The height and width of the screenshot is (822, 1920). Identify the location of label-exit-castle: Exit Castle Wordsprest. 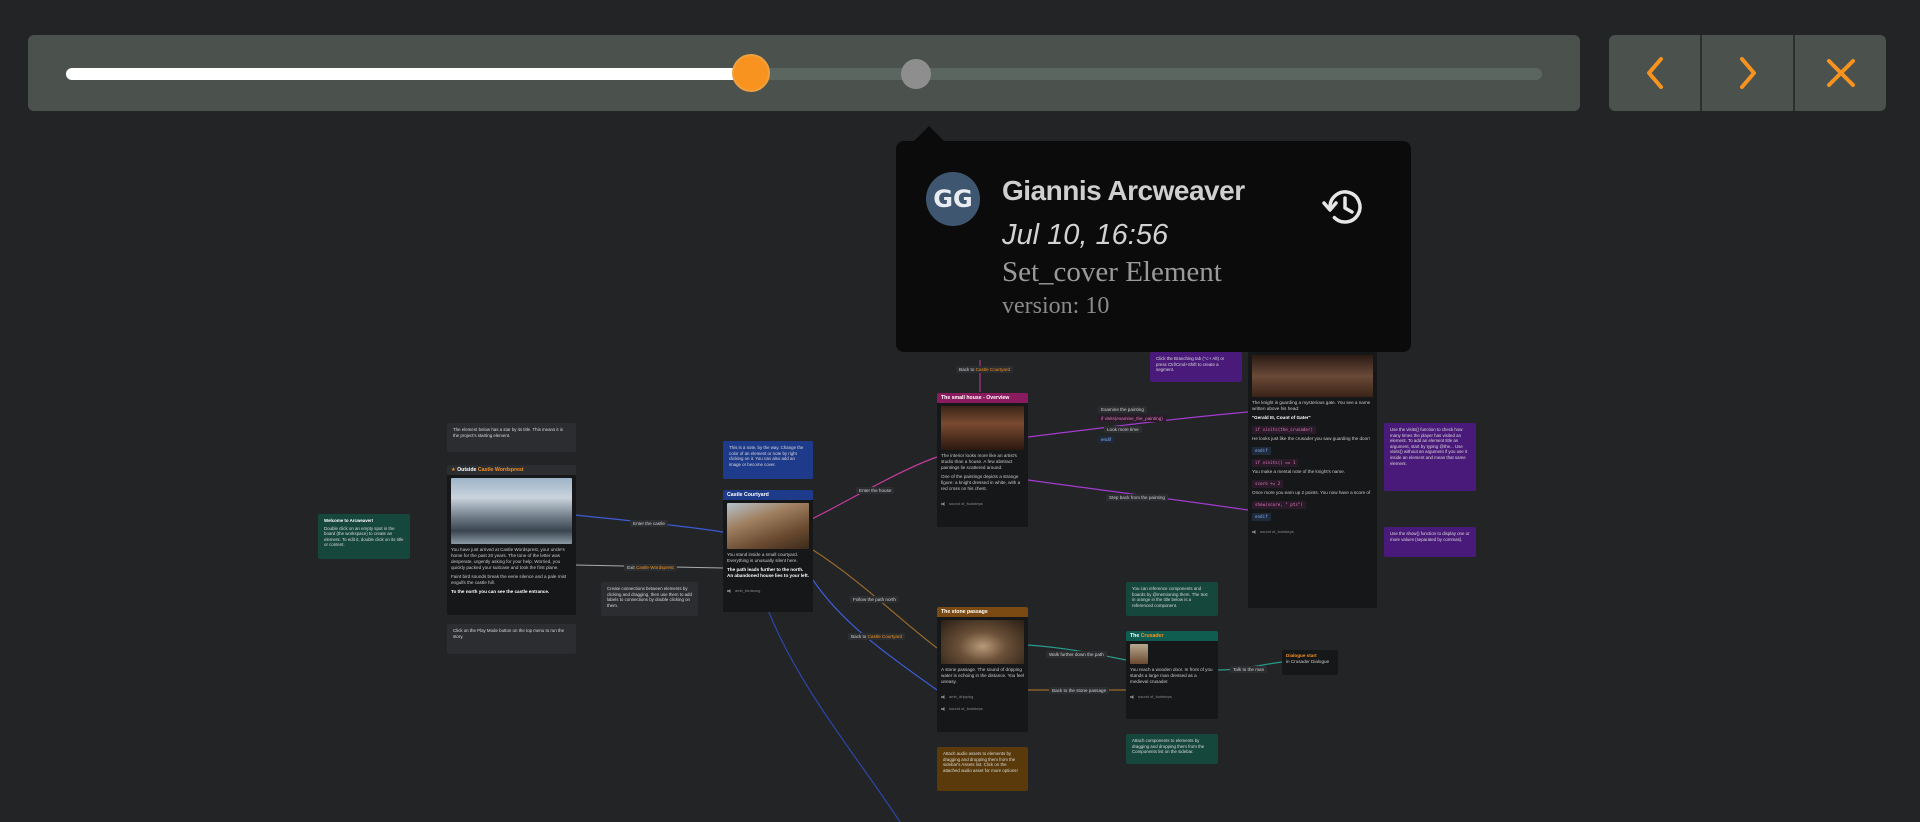
(650, 567).